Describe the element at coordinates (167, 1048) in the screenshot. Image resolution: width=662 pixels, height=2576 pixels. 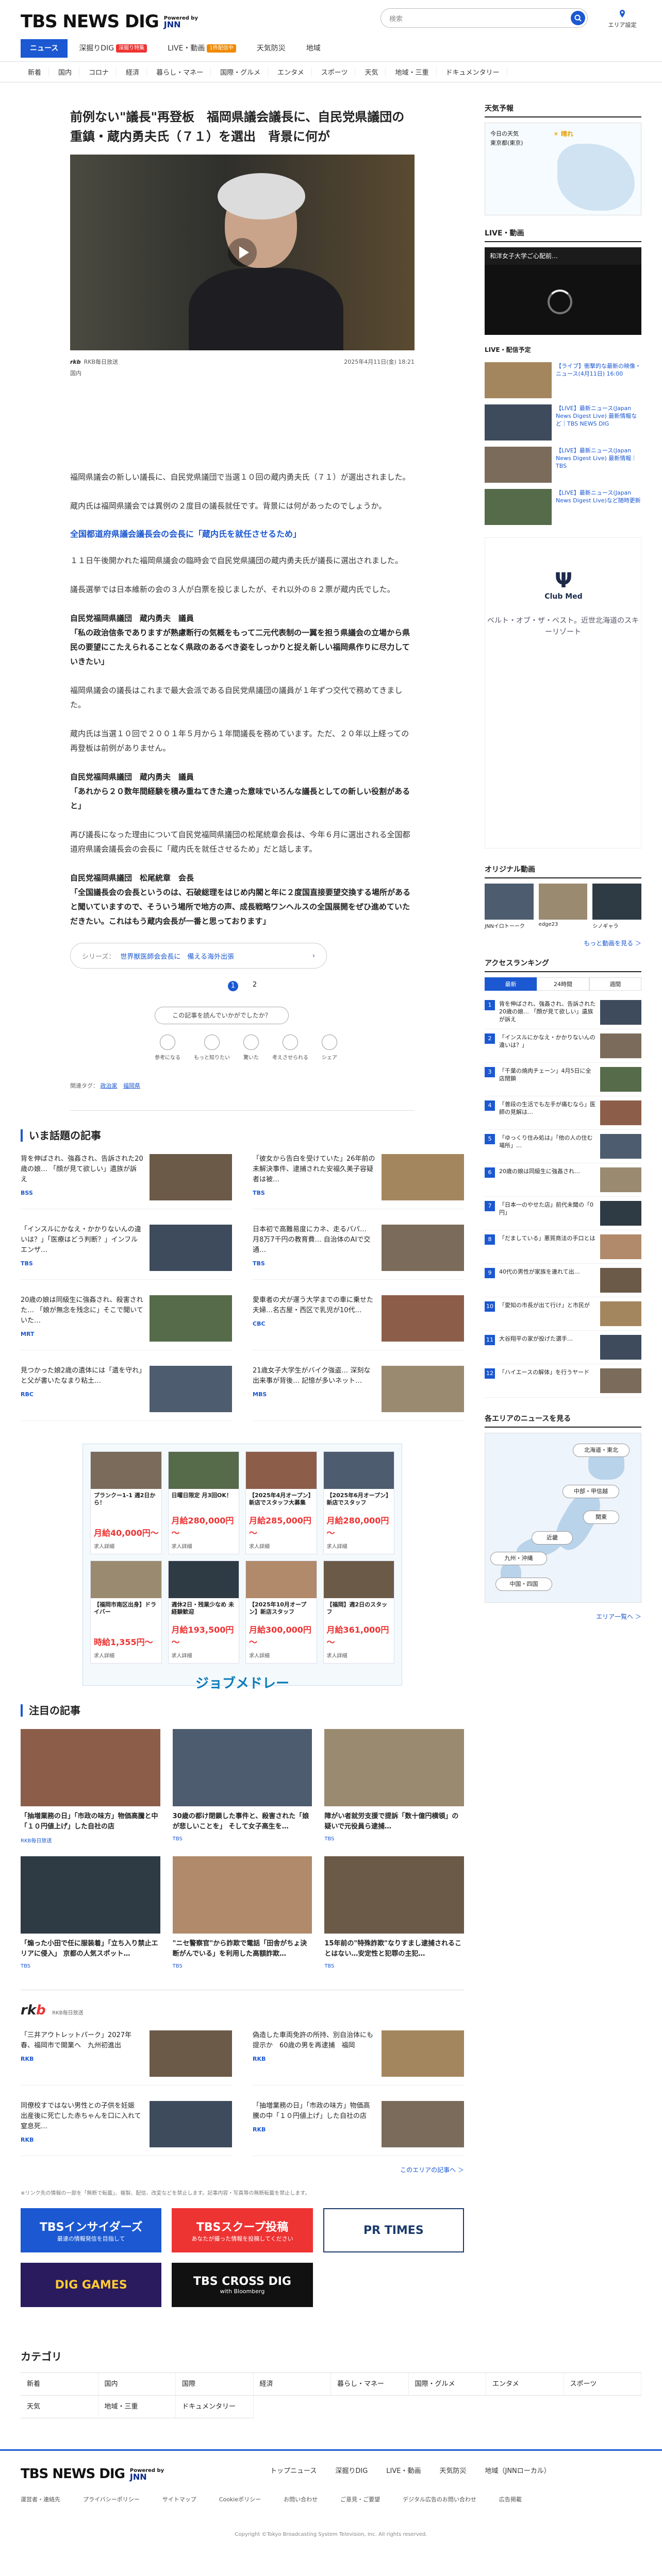
I see `reaction-button: 参考になる` at that location.